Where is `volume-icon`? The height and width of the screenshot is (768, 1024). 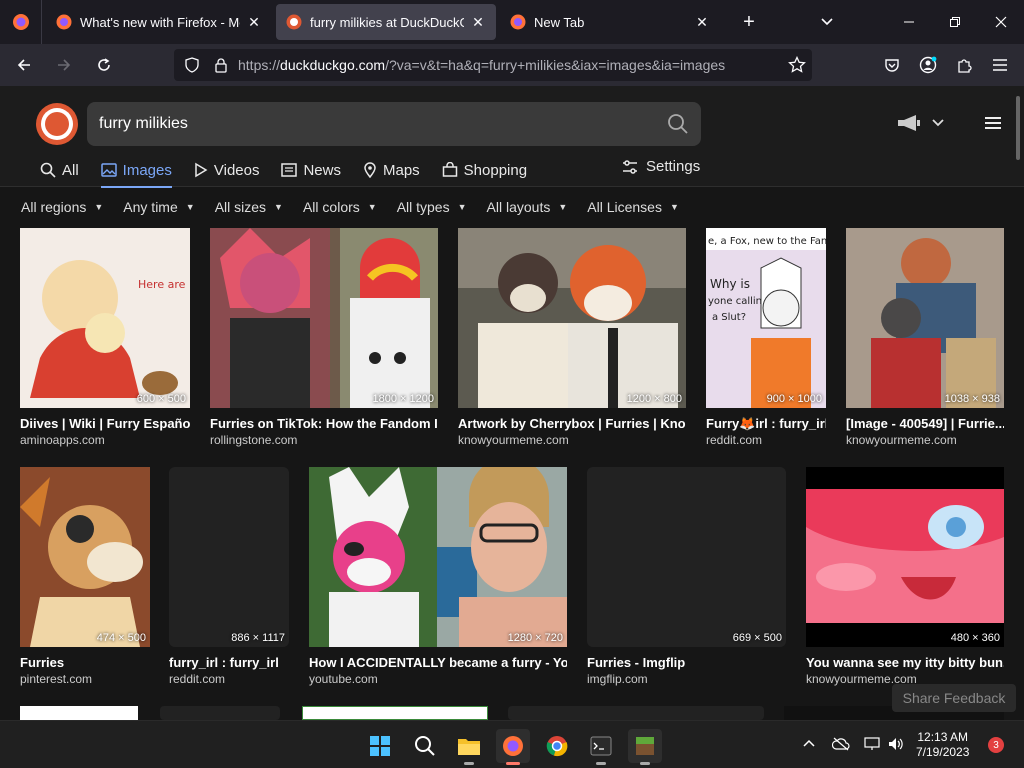
volume-icon is located at coordinates (896, 745).